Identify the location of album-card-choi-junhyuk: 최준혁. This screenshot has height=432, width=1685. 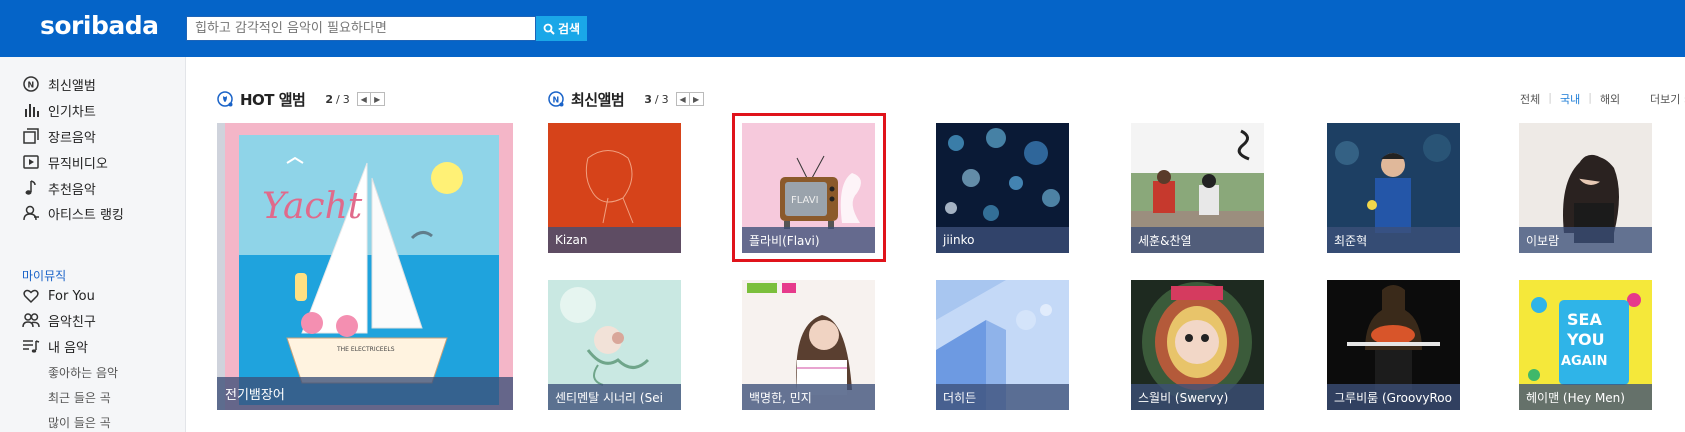
(1393, 188).